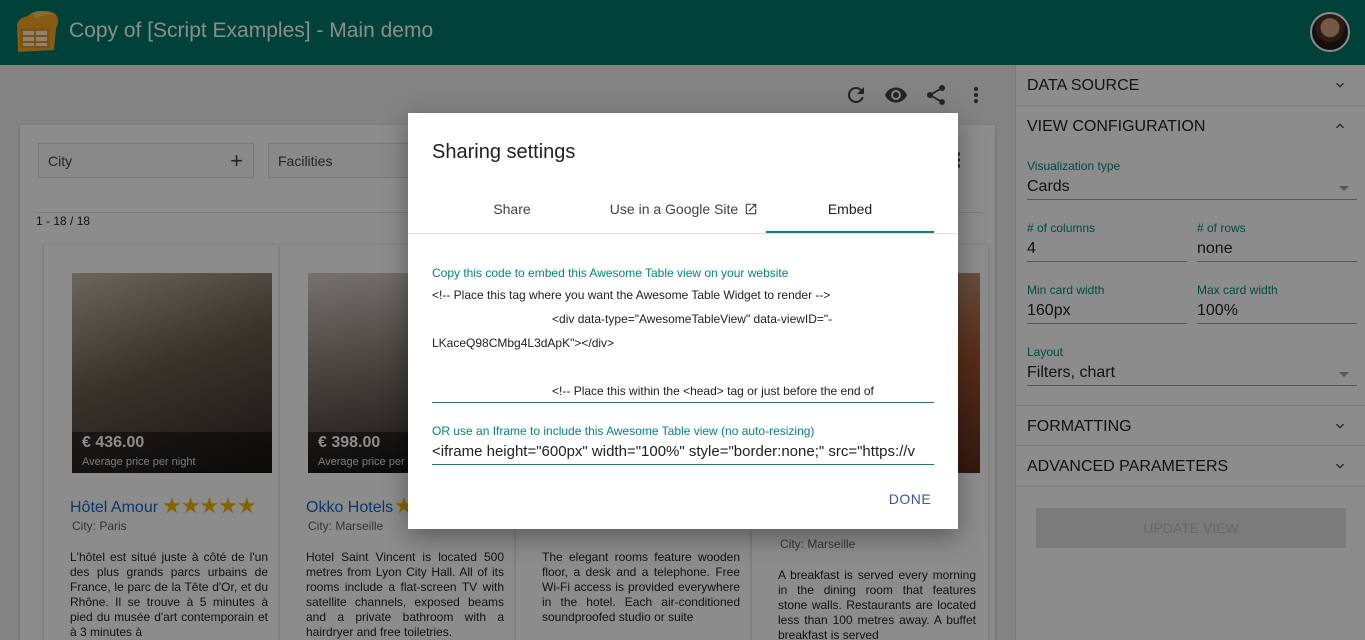  What do you see at coordinates (910, 502) in the screenshot?
I see `done-button: DONE` at bounding box center [910, 502].